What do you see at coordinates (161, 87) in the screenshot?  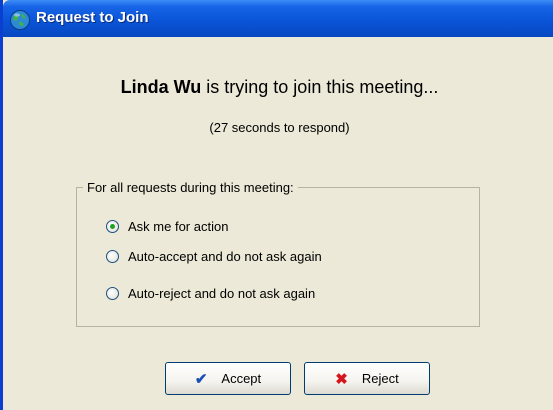 I see `requester-name: Linda Wu` at bounding box center [161, 87].